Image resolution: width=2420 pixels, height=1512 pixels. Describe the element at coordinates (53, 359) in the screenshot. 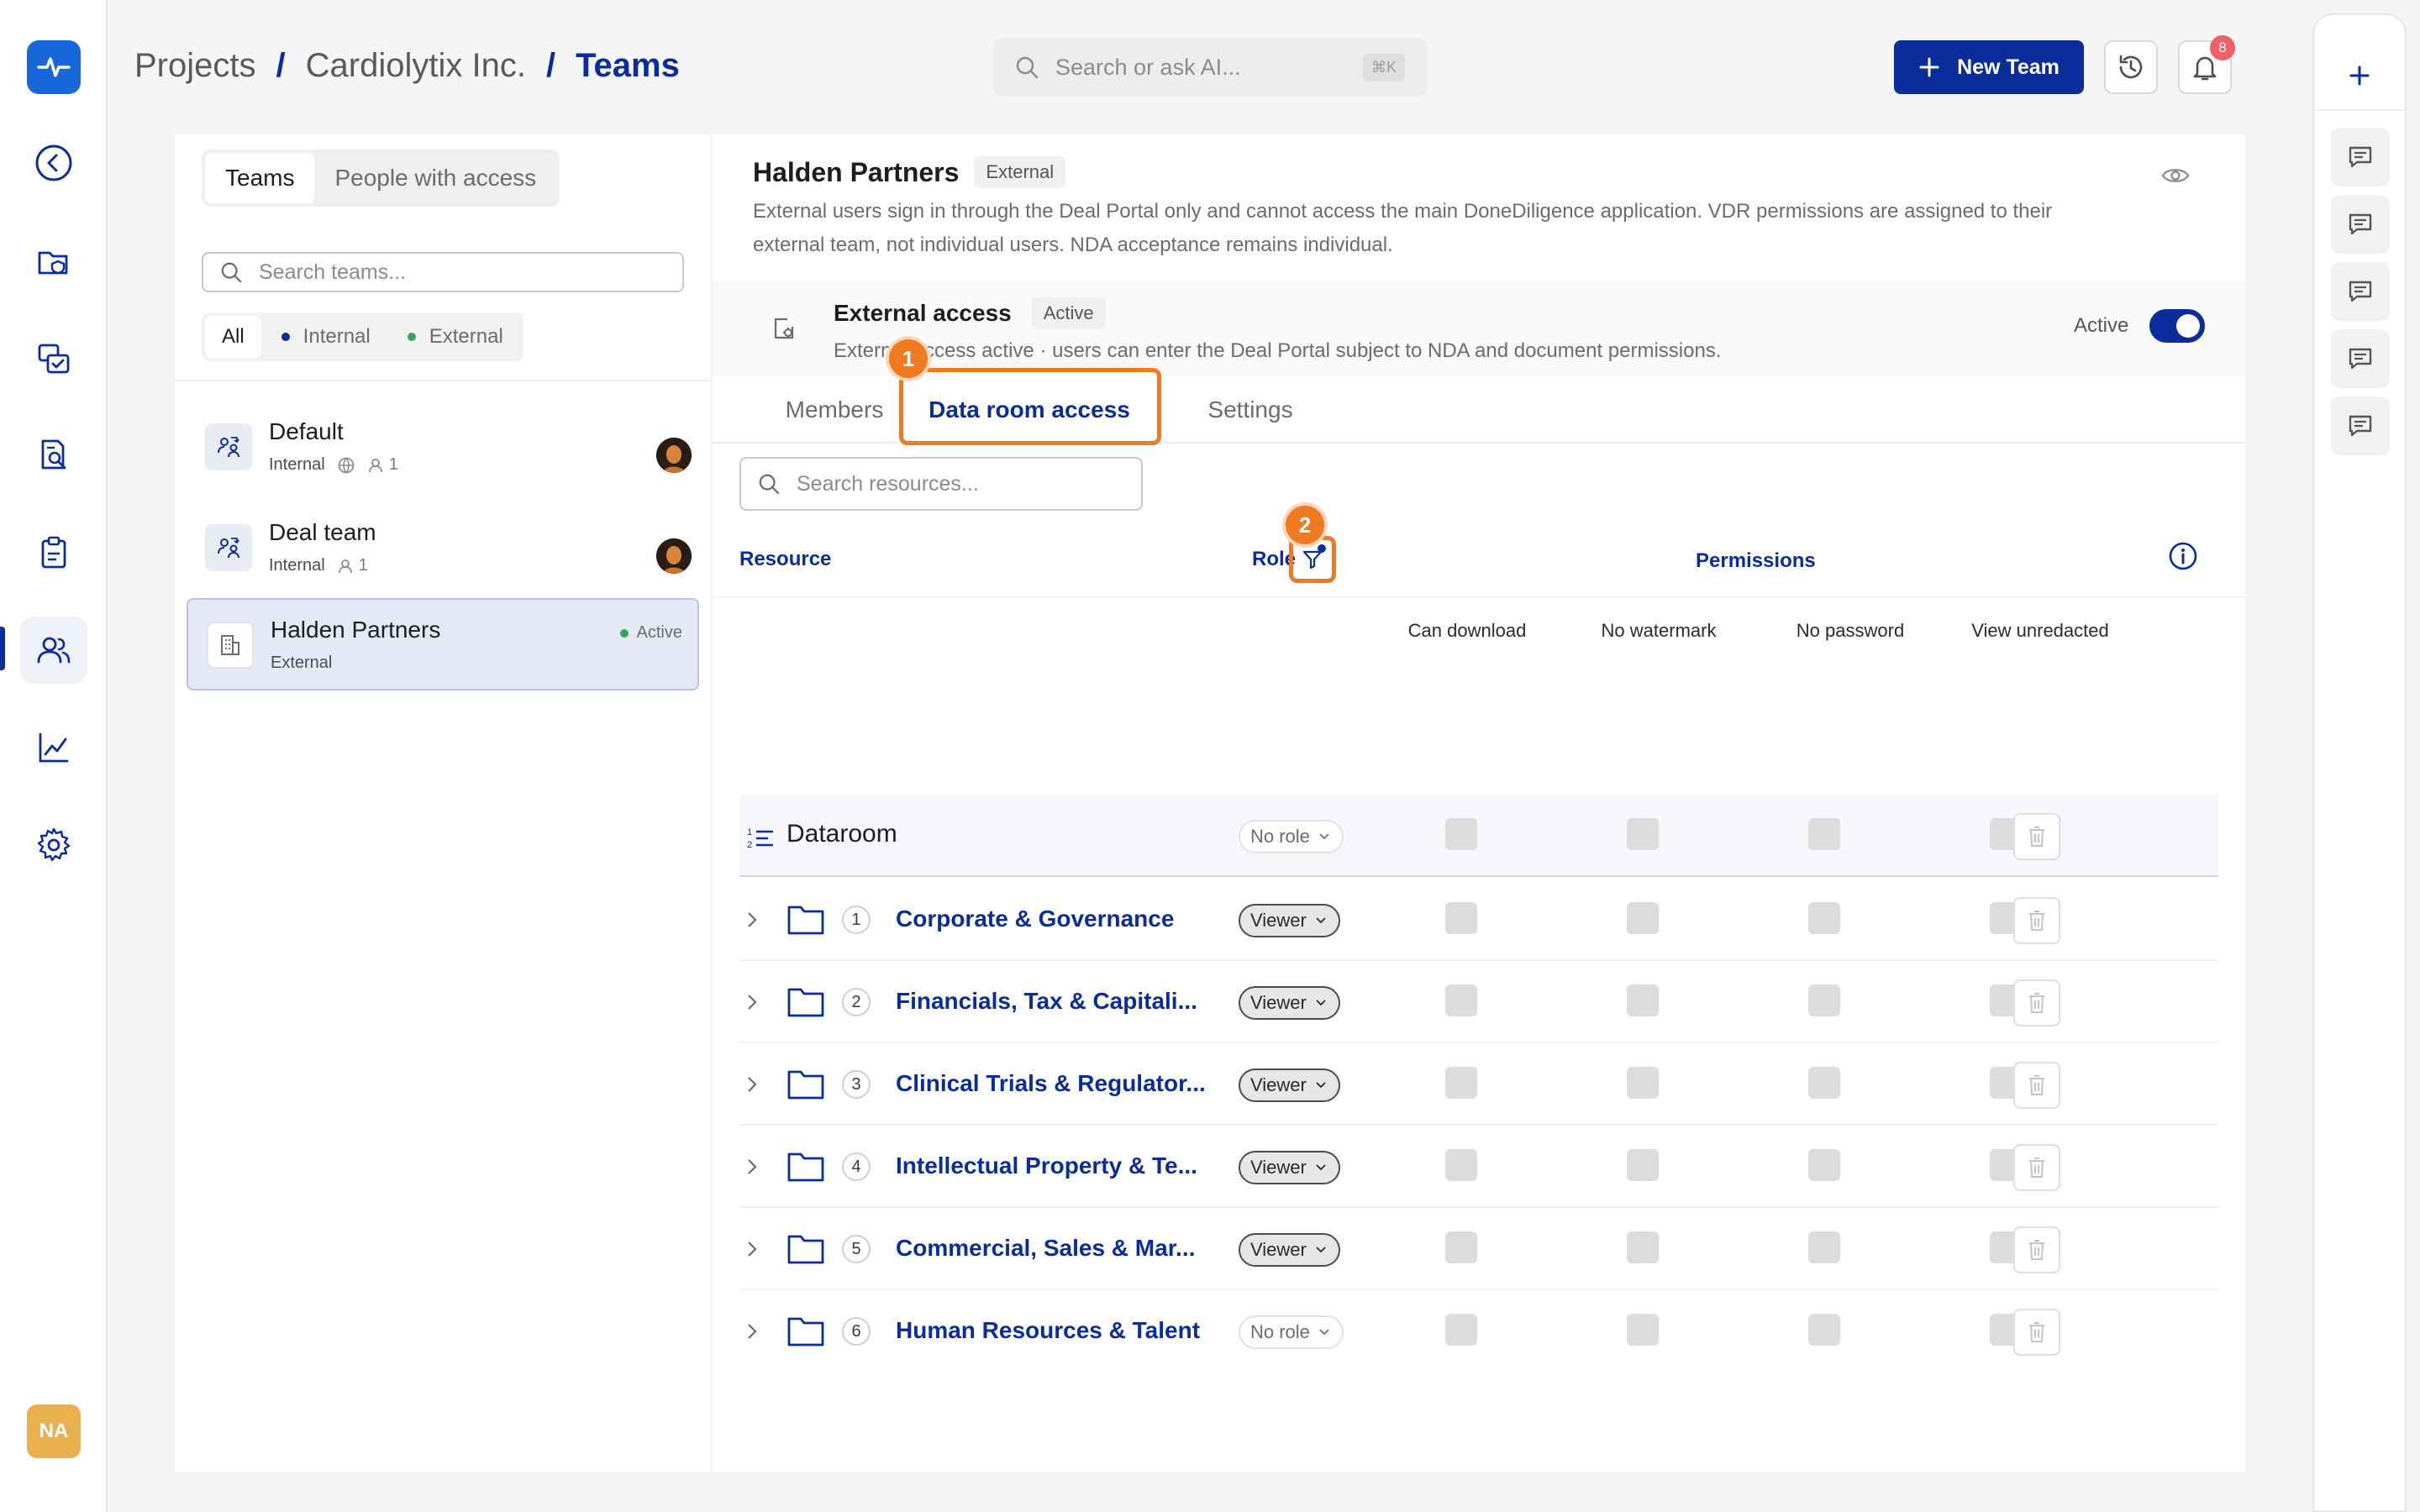

I see `nav-qa` at that location.